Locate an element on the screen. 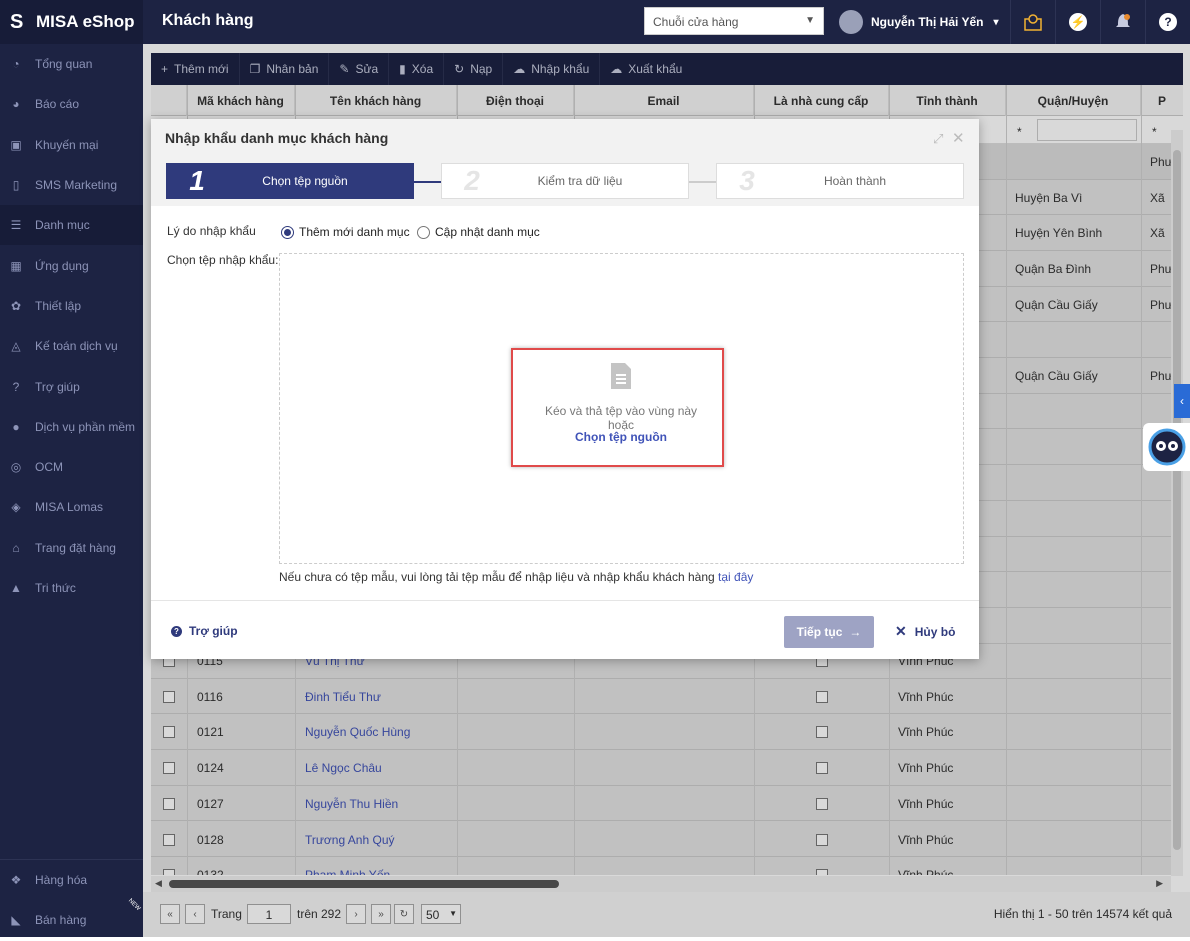  file-label: Chọn tệp nhập khẩu: is located at coordinates (223, 260).